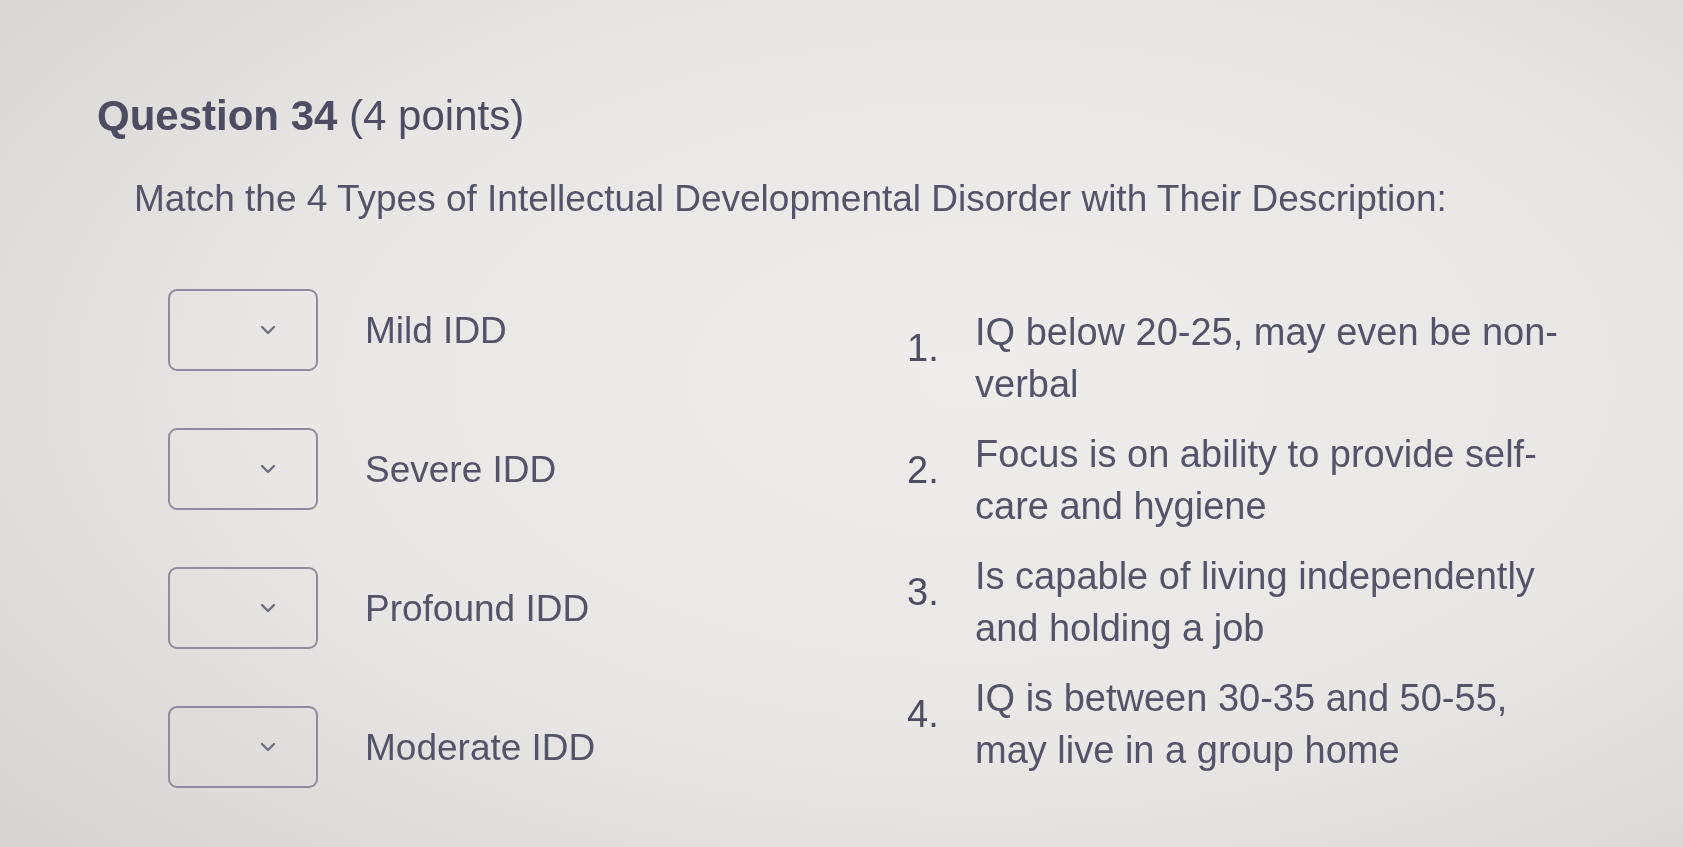  What do you see at coordinates (1256, 480) in the screenshot?
I see `answer-text: Focus is on ability to provide self-care and hygiene` at bounding box center [1256, 480].